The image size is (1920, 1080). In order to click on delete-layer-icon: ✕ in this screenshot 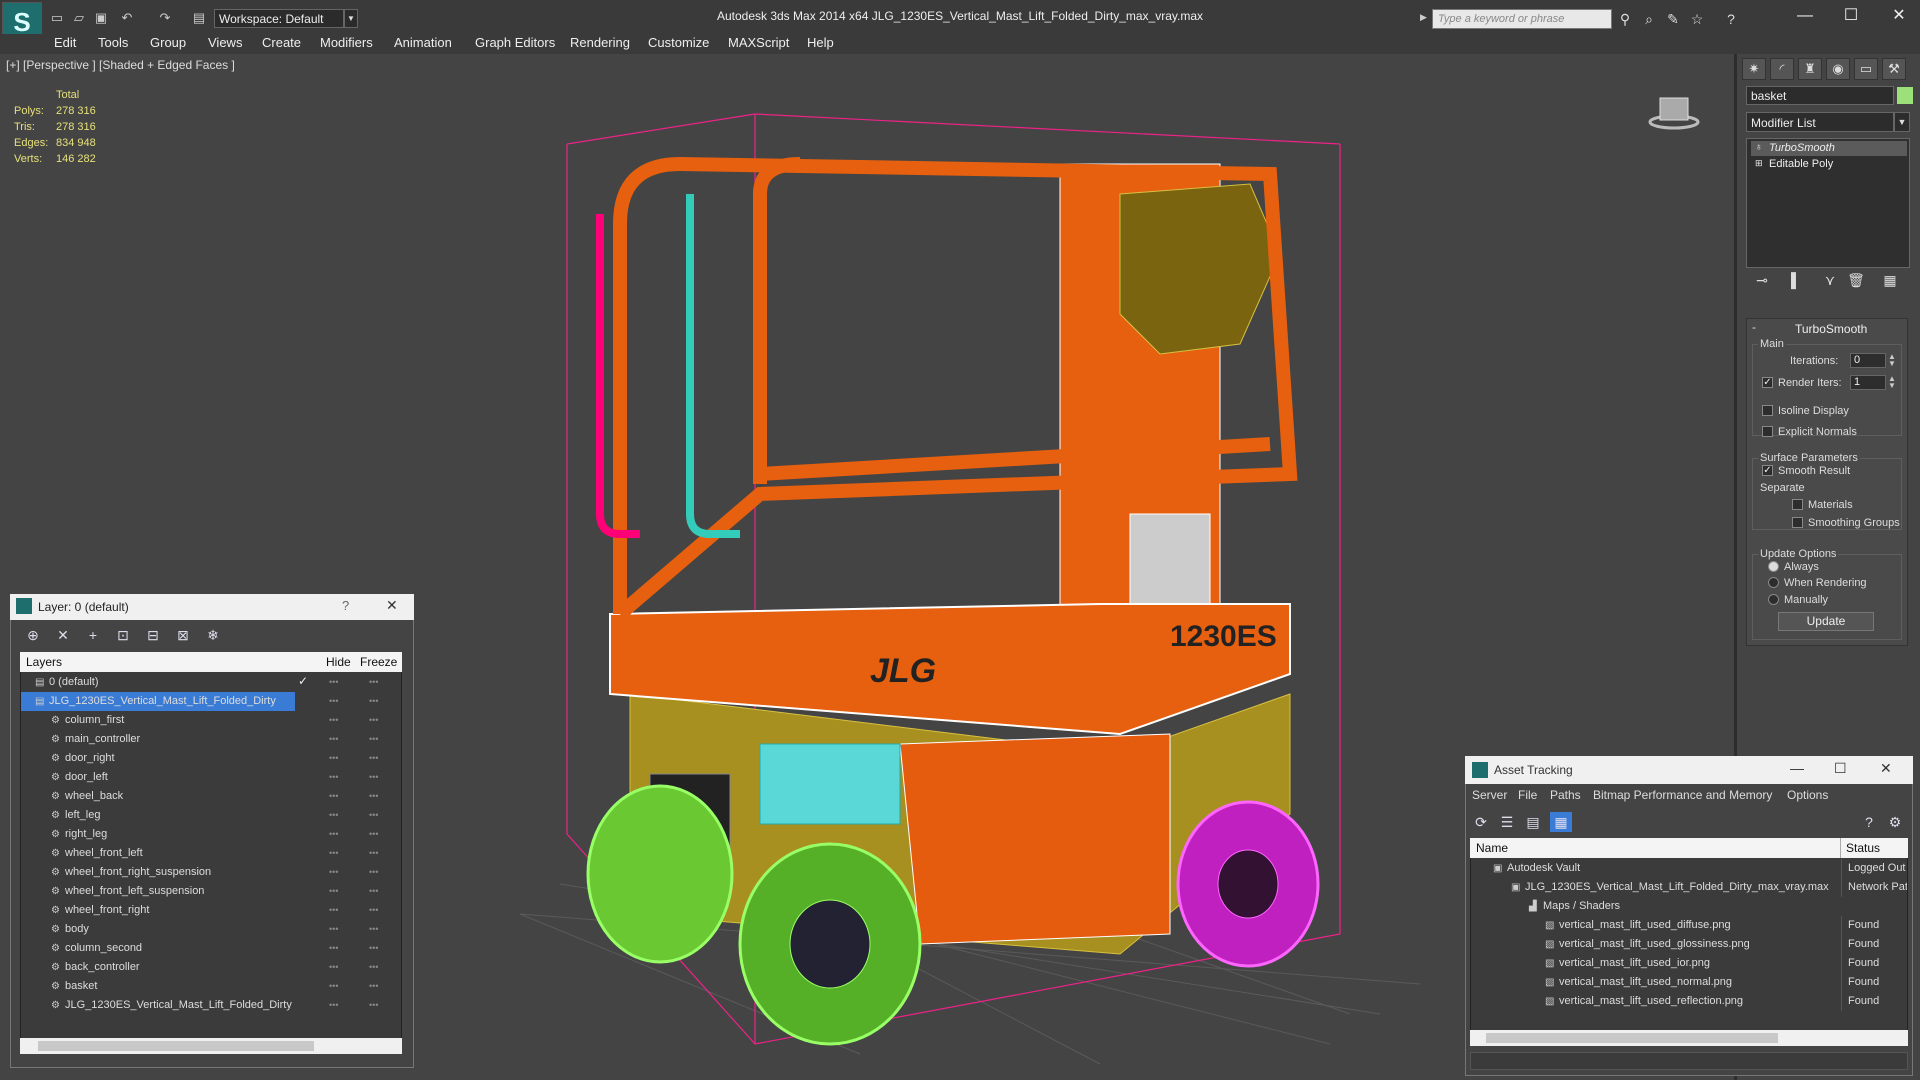, I will do `click(63, 635)`.